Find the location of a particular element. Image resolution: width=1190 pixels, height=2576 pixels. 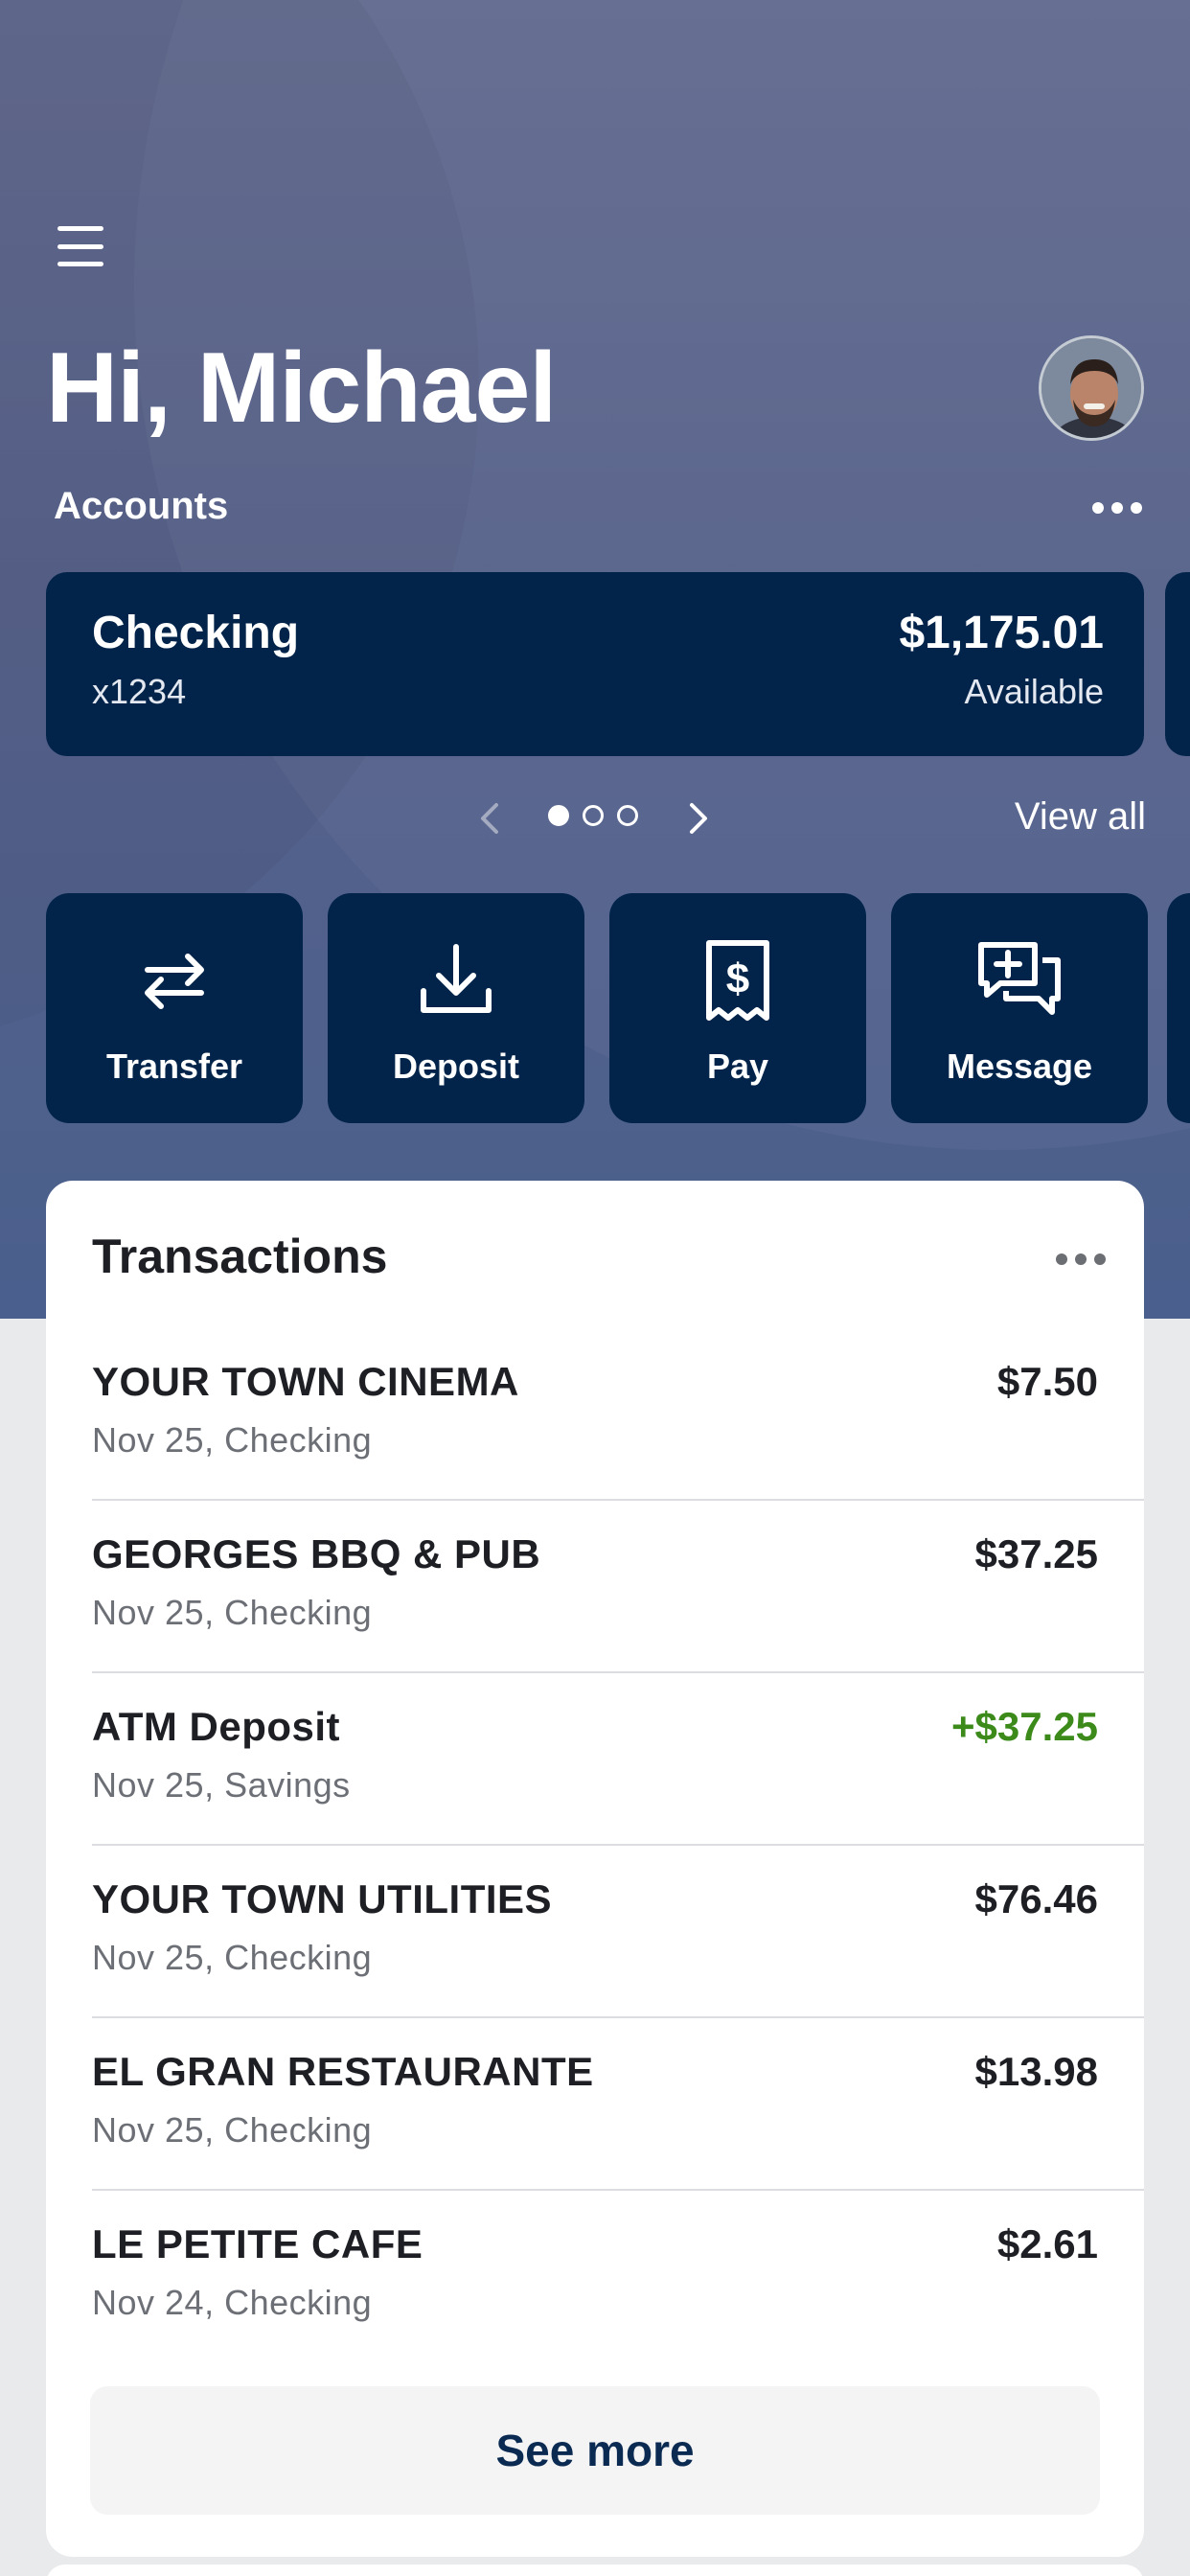

account-card-checking: Checking x1234 $1,175.01 Available is located at coordinates (595, 664).